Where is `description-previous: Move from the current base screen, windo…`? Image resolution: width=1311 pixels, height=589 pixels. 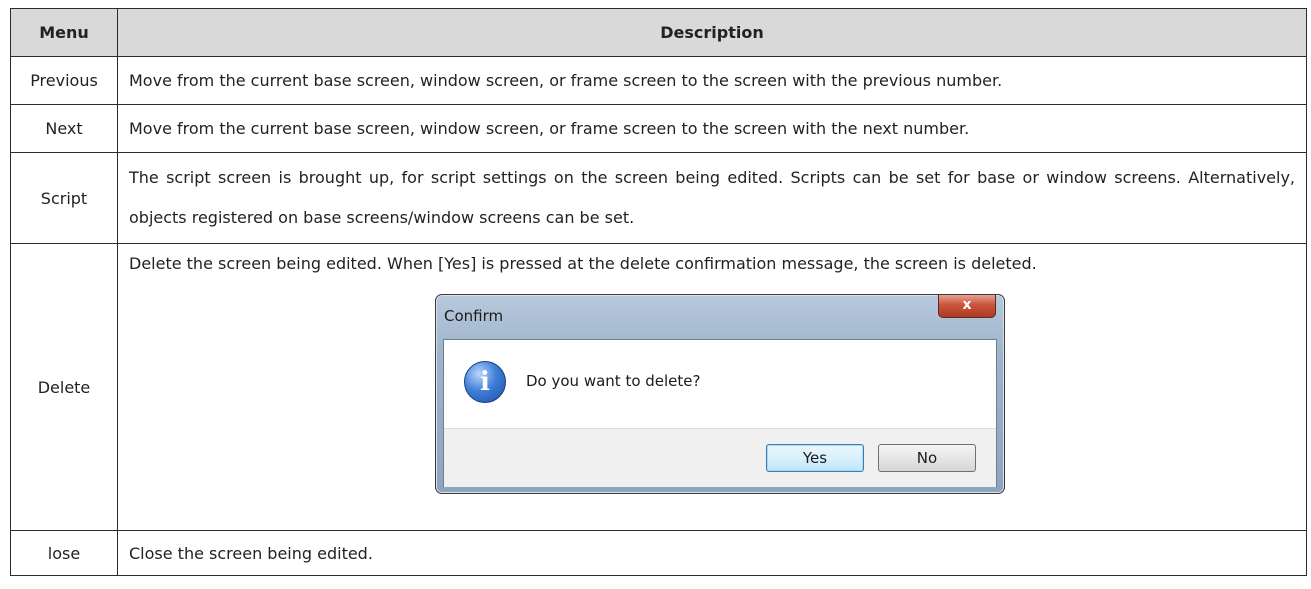 description-previous: Move from the current base screen, windo… is located at coordinates (712, 80).